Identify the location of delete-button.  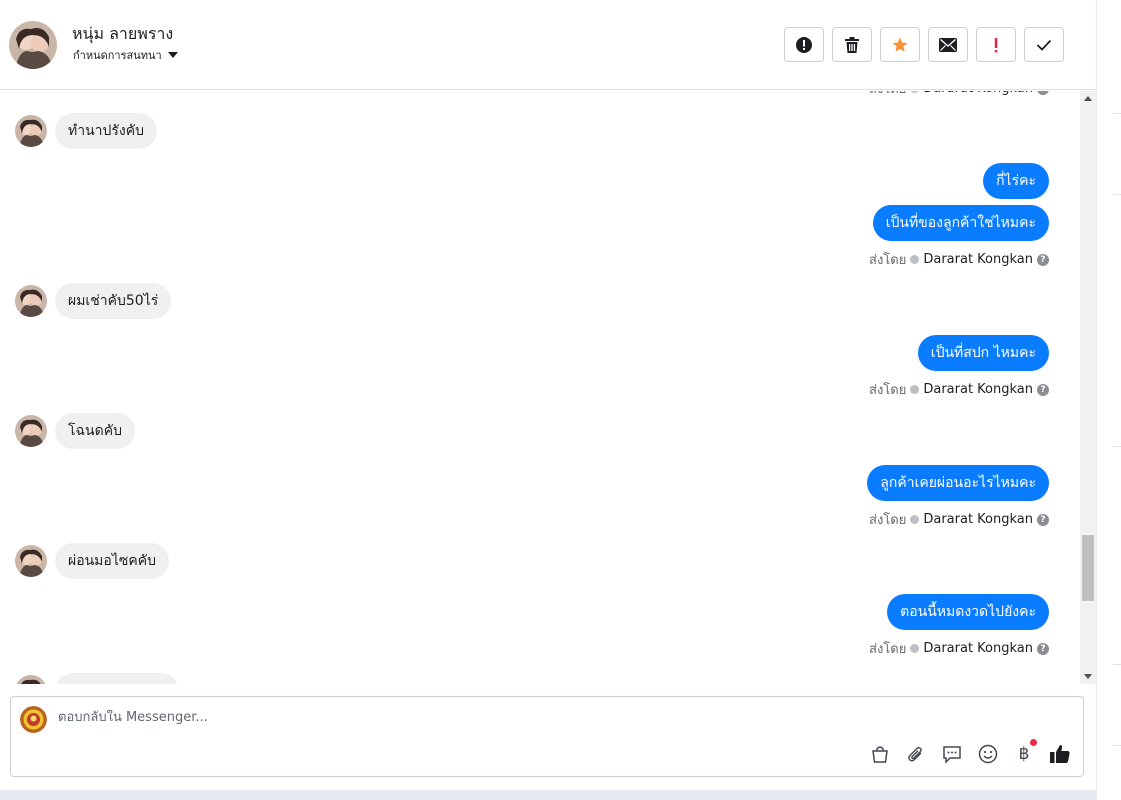
(852, 44).